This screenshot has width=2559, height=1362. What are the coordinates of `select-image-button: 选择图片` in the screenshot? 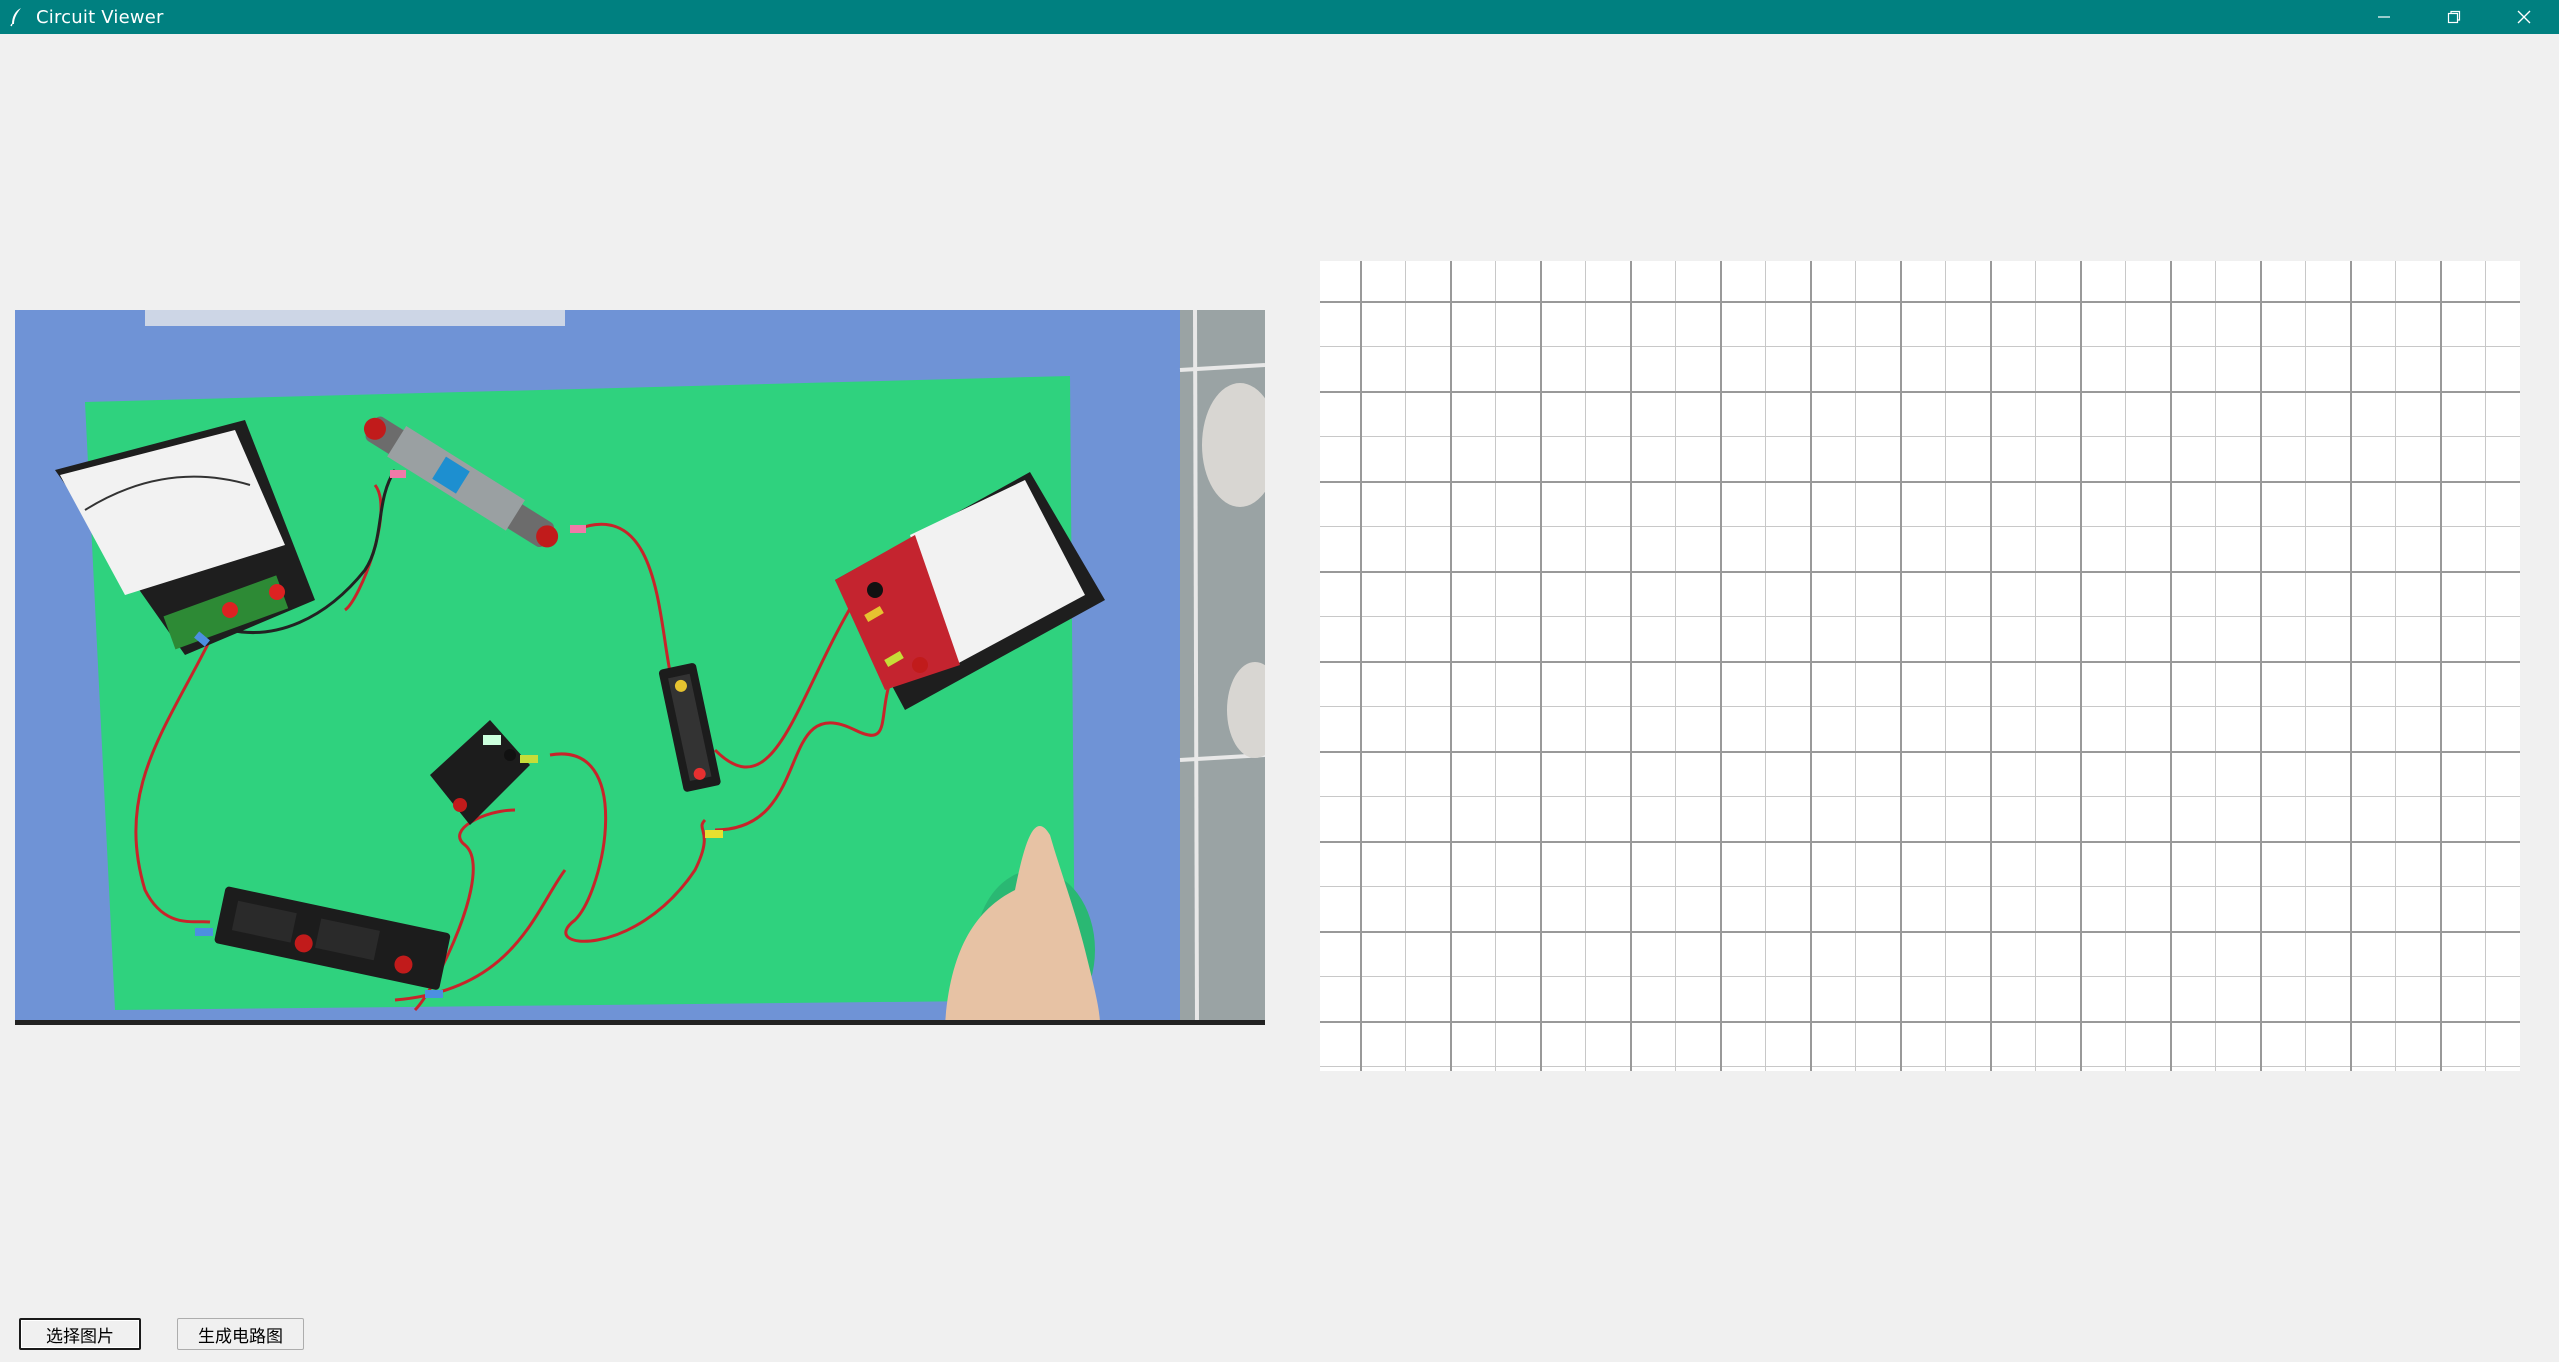 It's located at (80, 1334).